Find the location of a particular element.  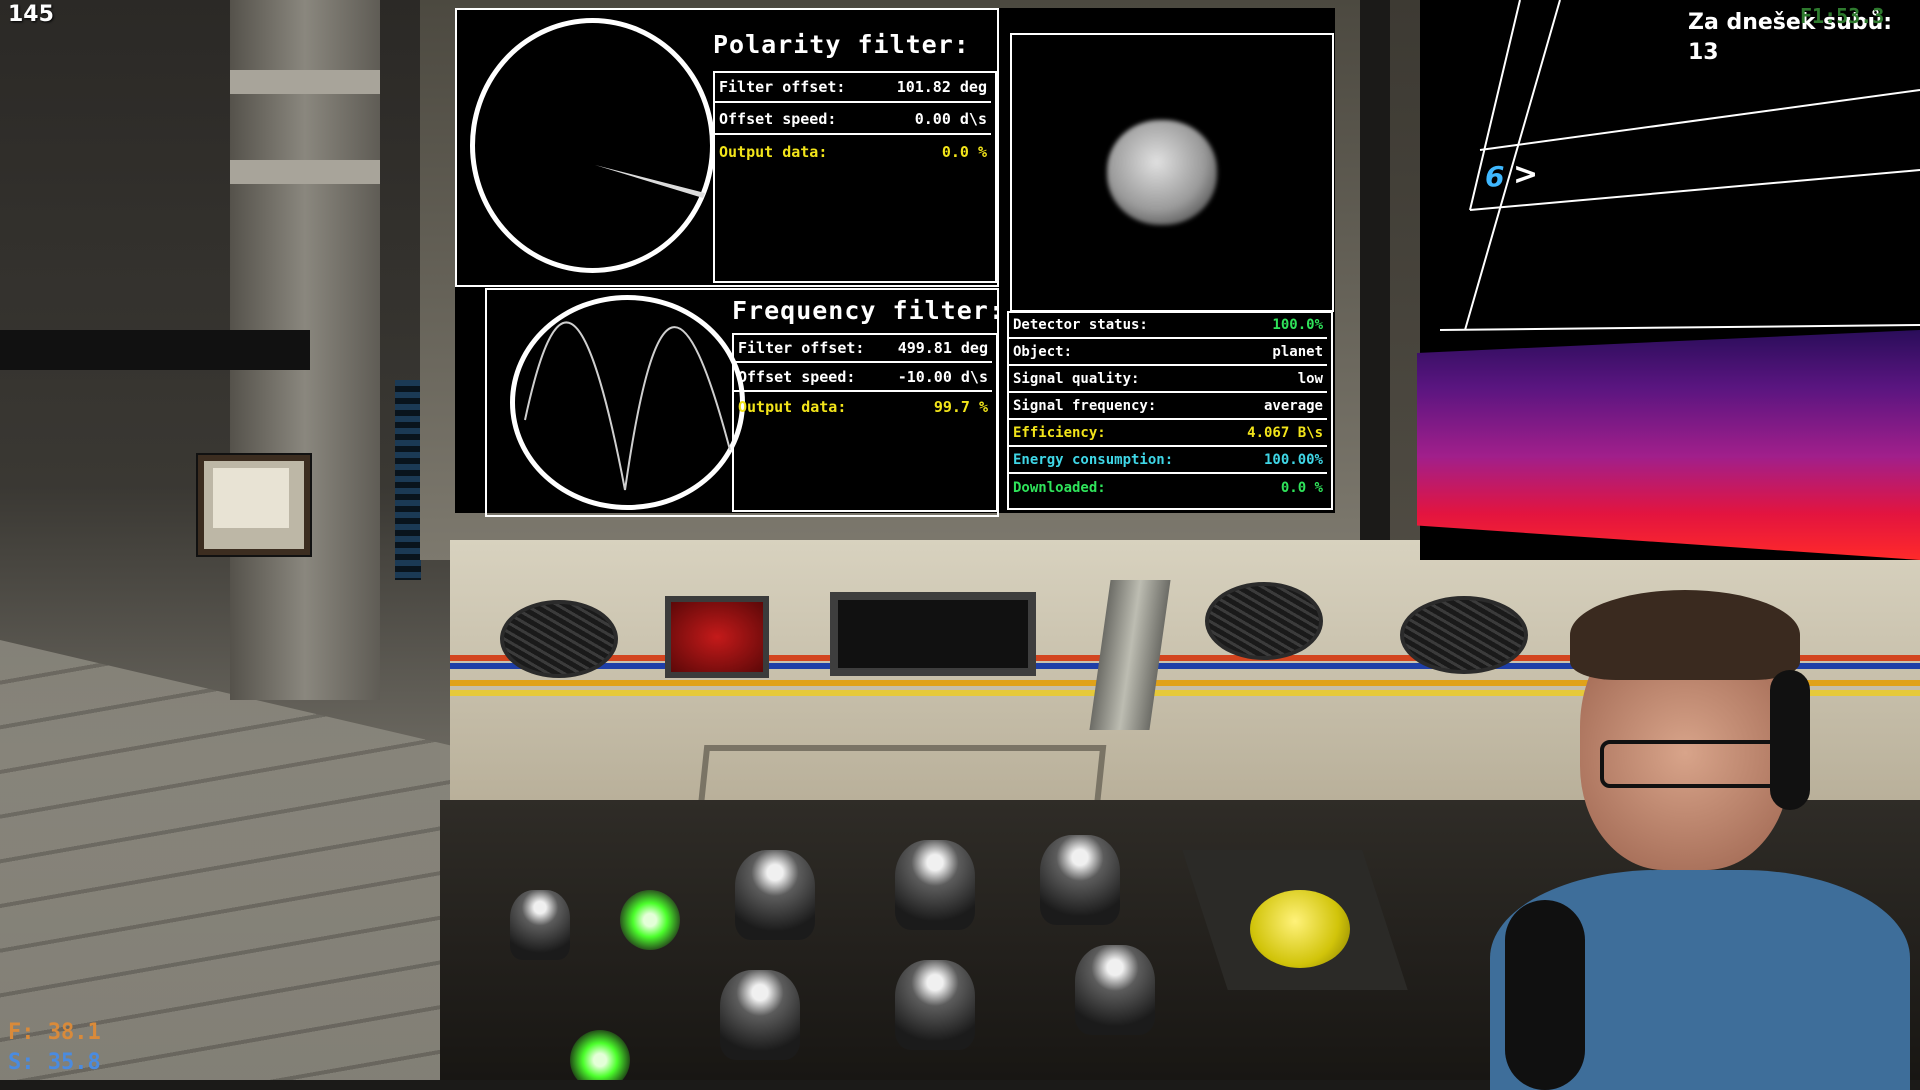

microphone-icon is located at coordinates (1545, 995).